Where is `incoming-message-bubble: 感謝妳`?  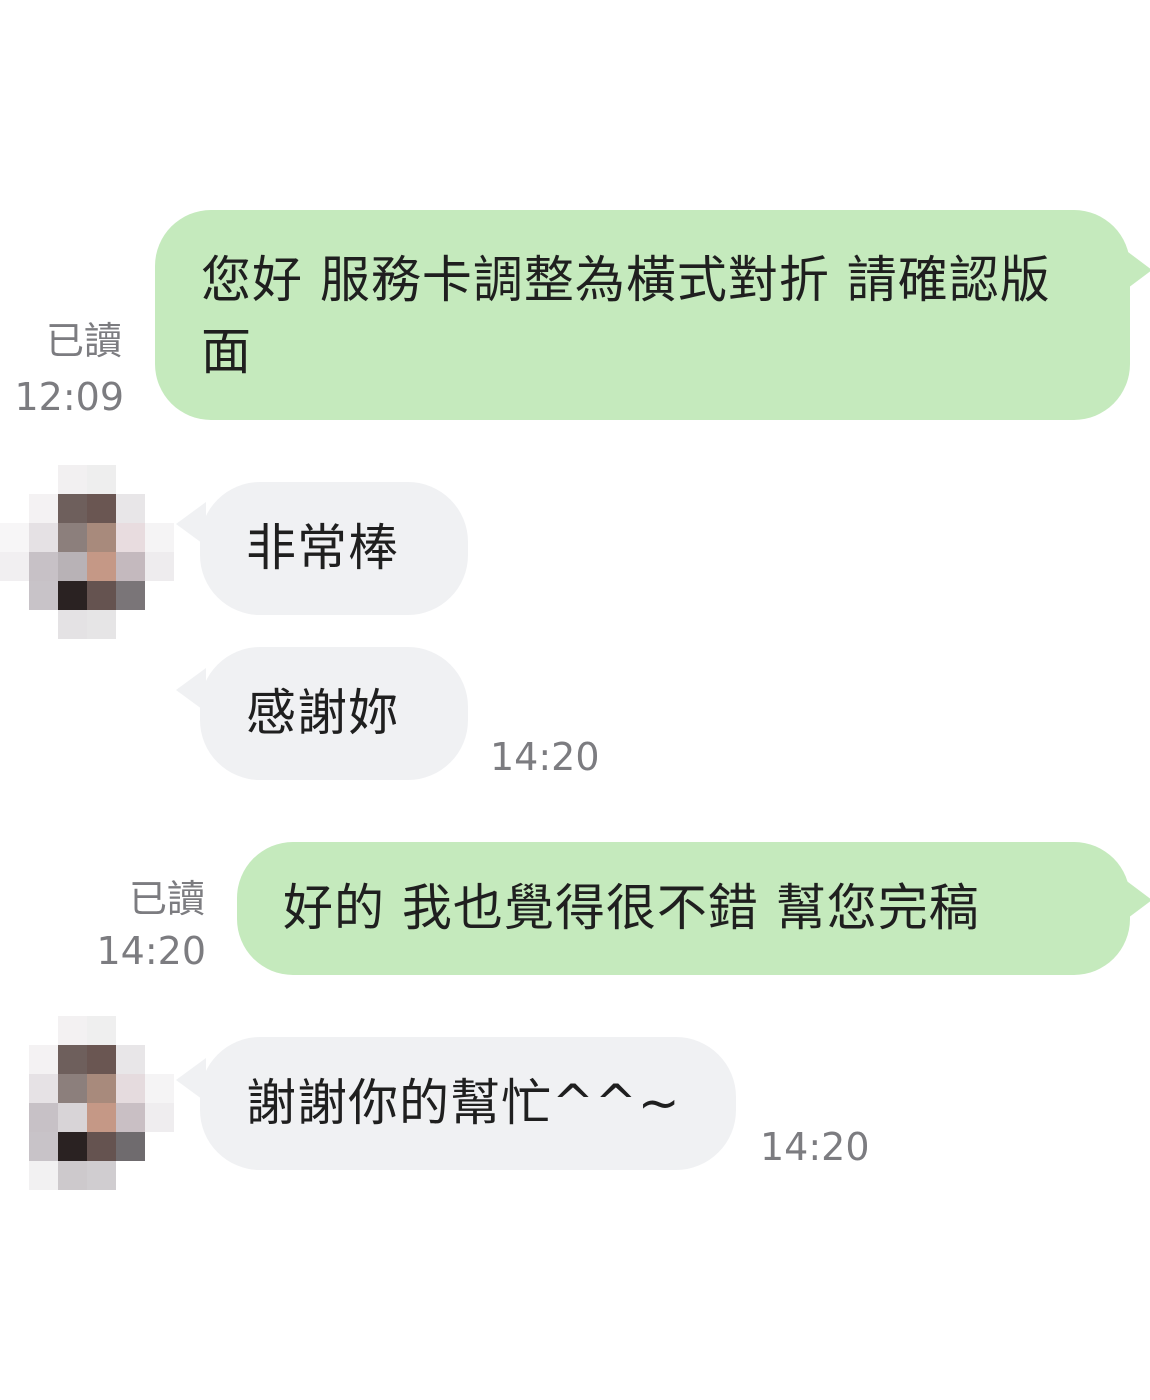
incoming-message-bubble: 感謝妳 is located at coordinates (334, 713).